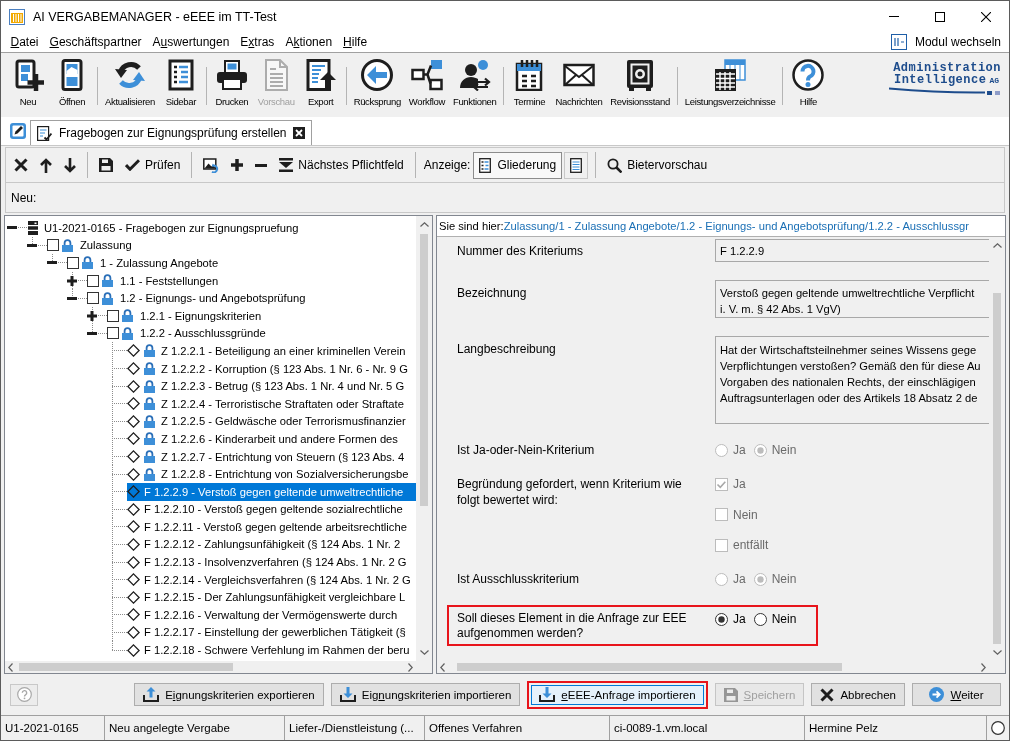 This screenshot has width=1010, height=741. What do you see at coordinates (852, 299) in the screenshot?
I see `text-area: Verstoß gegen geltende umweltrechtliche Verpflicht i. V. m. § 42 Abs. 1 VgV)` at bounding box center [852, 299].